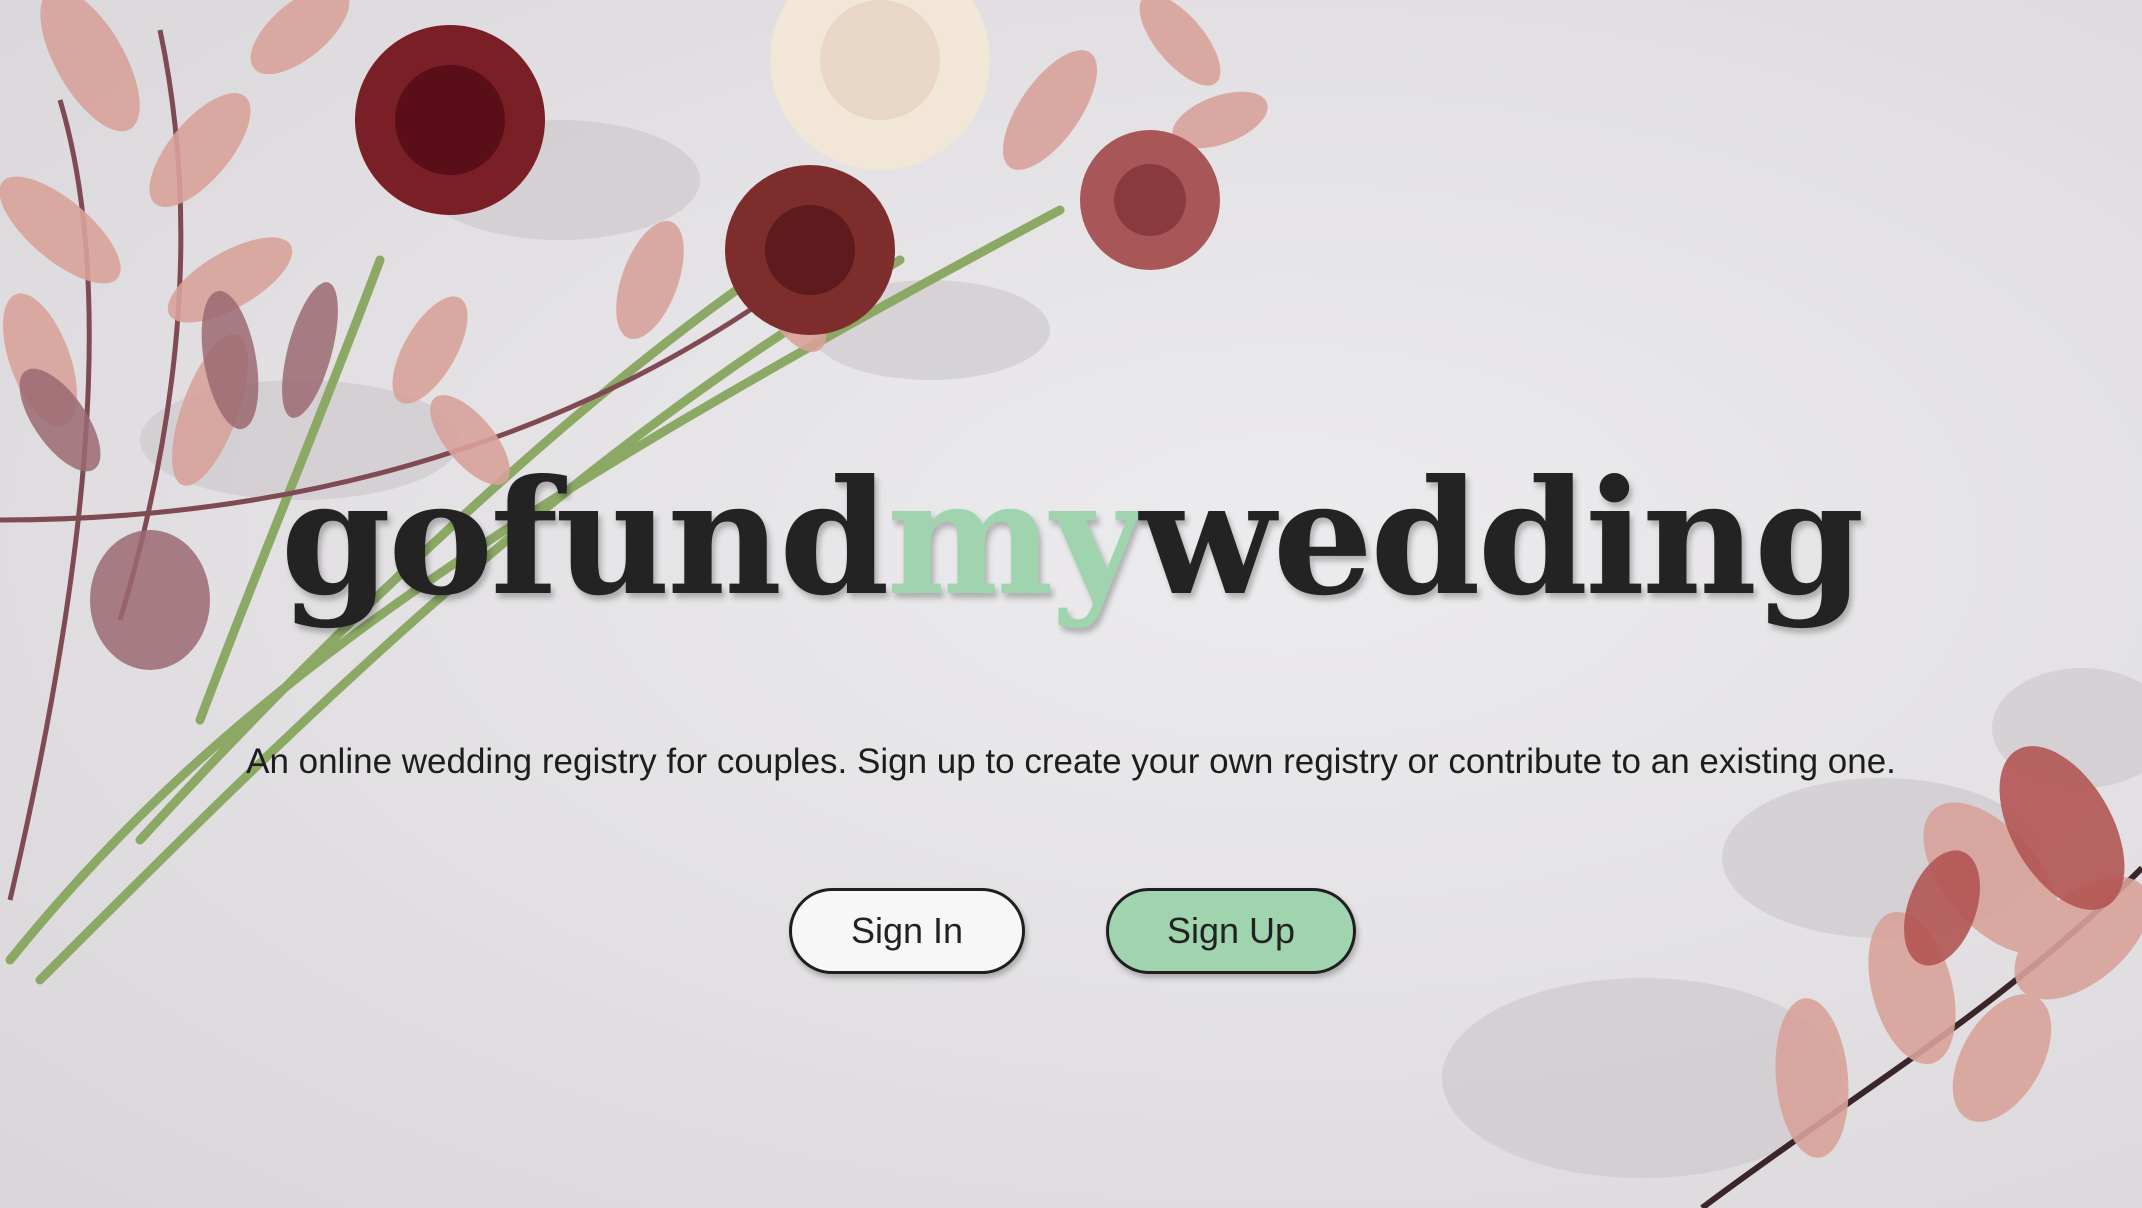  I want to click on sign-in-button: Sign In, so click(907, 931).